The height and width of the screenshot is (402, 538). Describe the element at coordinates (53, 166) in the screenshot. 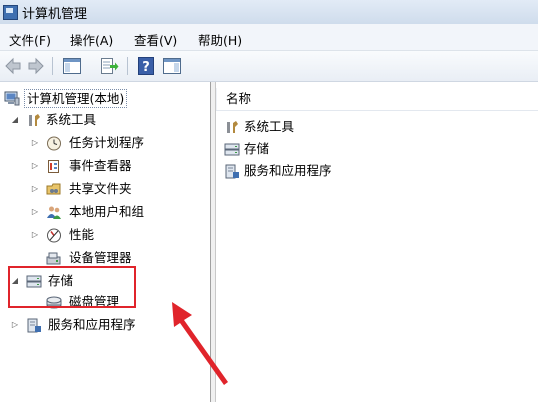

I see `event-viewer-icon` at that location.